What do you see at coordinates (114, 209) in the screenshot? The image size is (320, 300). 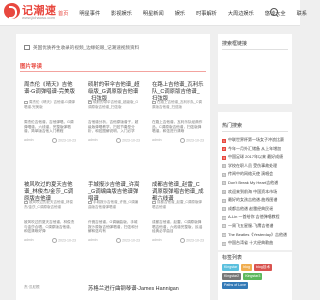 I see `card-thumbnail: 手城报沙吉他谱_许嵩_G调编曲版吉他谱弹唱谱` at bounding box center [114, 209].